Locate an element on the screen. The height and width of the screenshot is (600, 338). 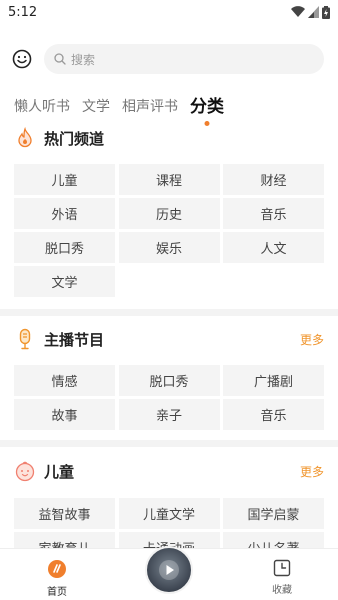
search-icon is located at coordinates (60, 59).